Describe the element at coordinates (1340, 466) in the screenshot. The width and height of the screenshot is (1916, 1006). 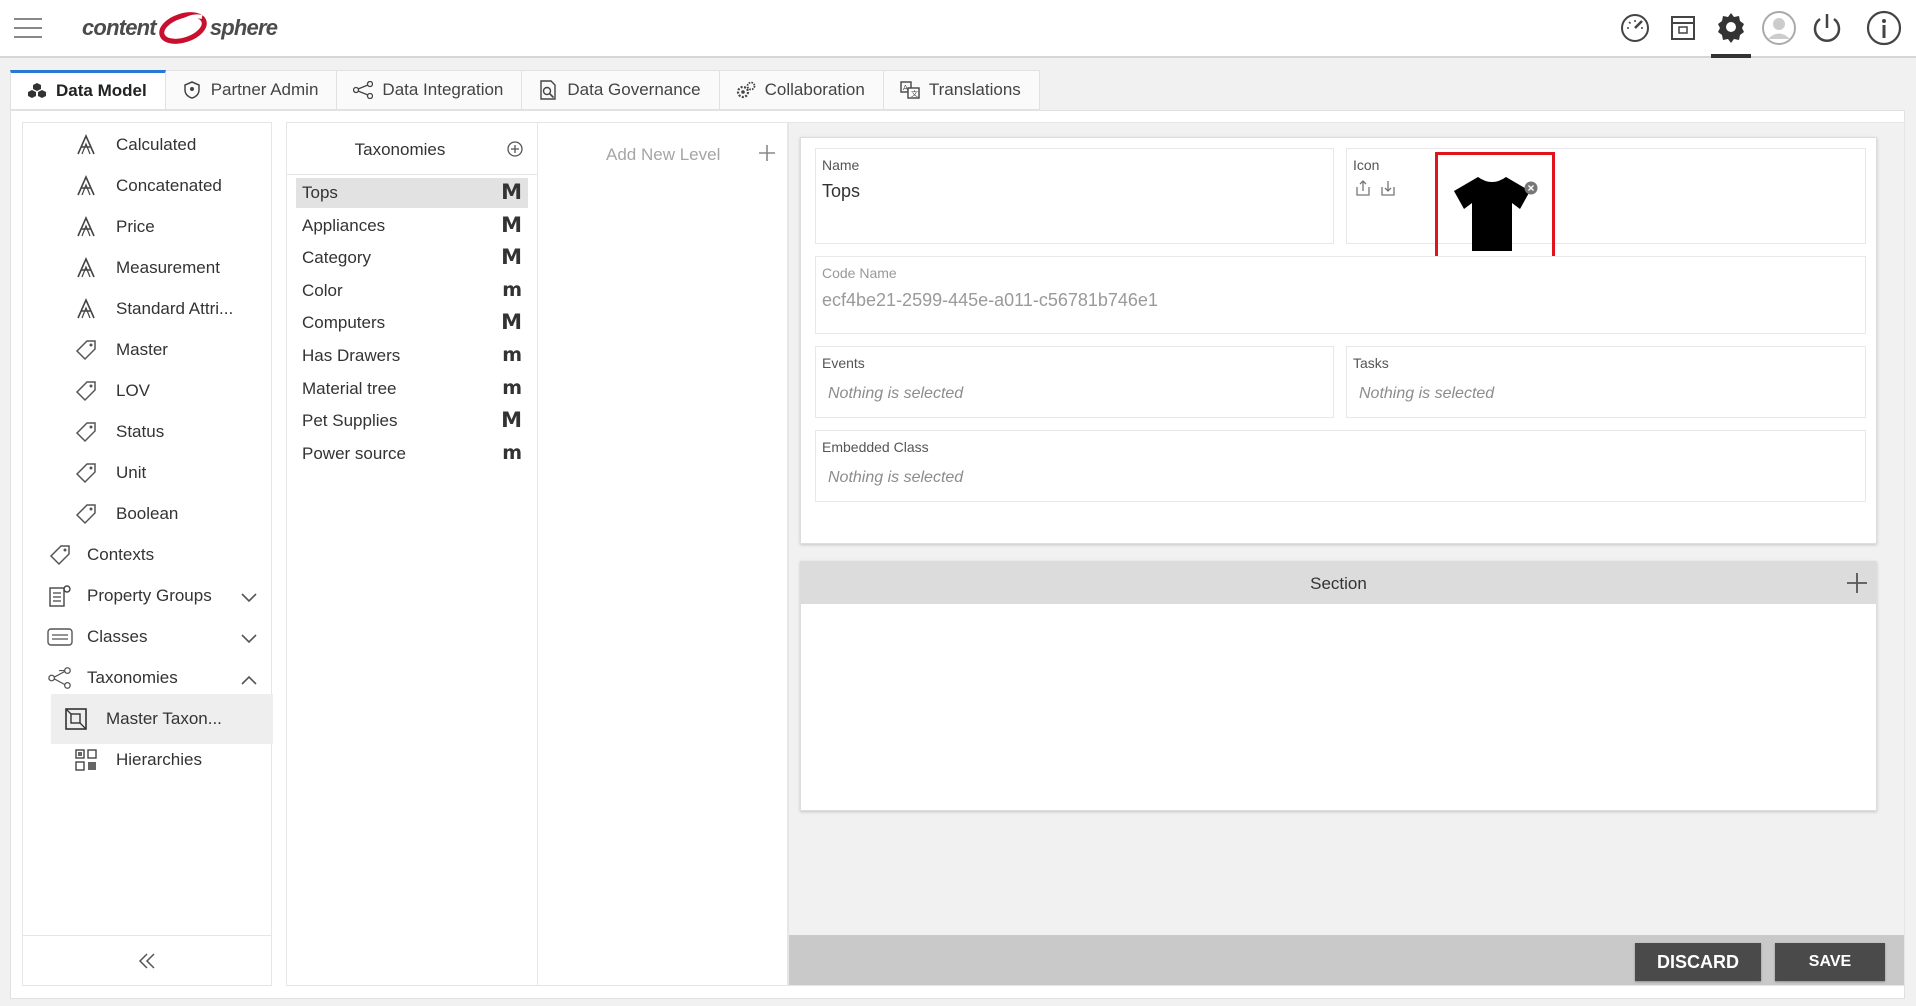
I see `embedded-class-field: Embedded Class Nothing is selected` at that location.